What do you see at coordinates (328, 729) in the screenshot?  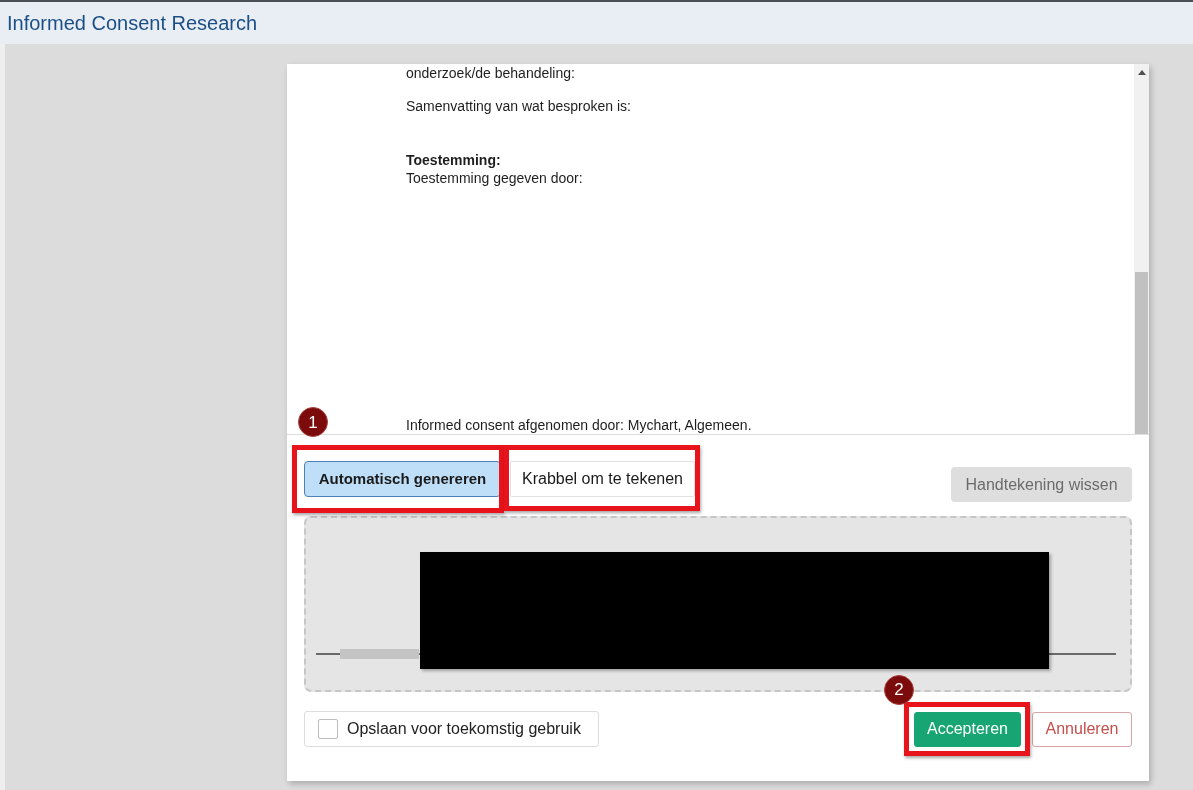 I see `checkbox` at bounding box center [328, 729].